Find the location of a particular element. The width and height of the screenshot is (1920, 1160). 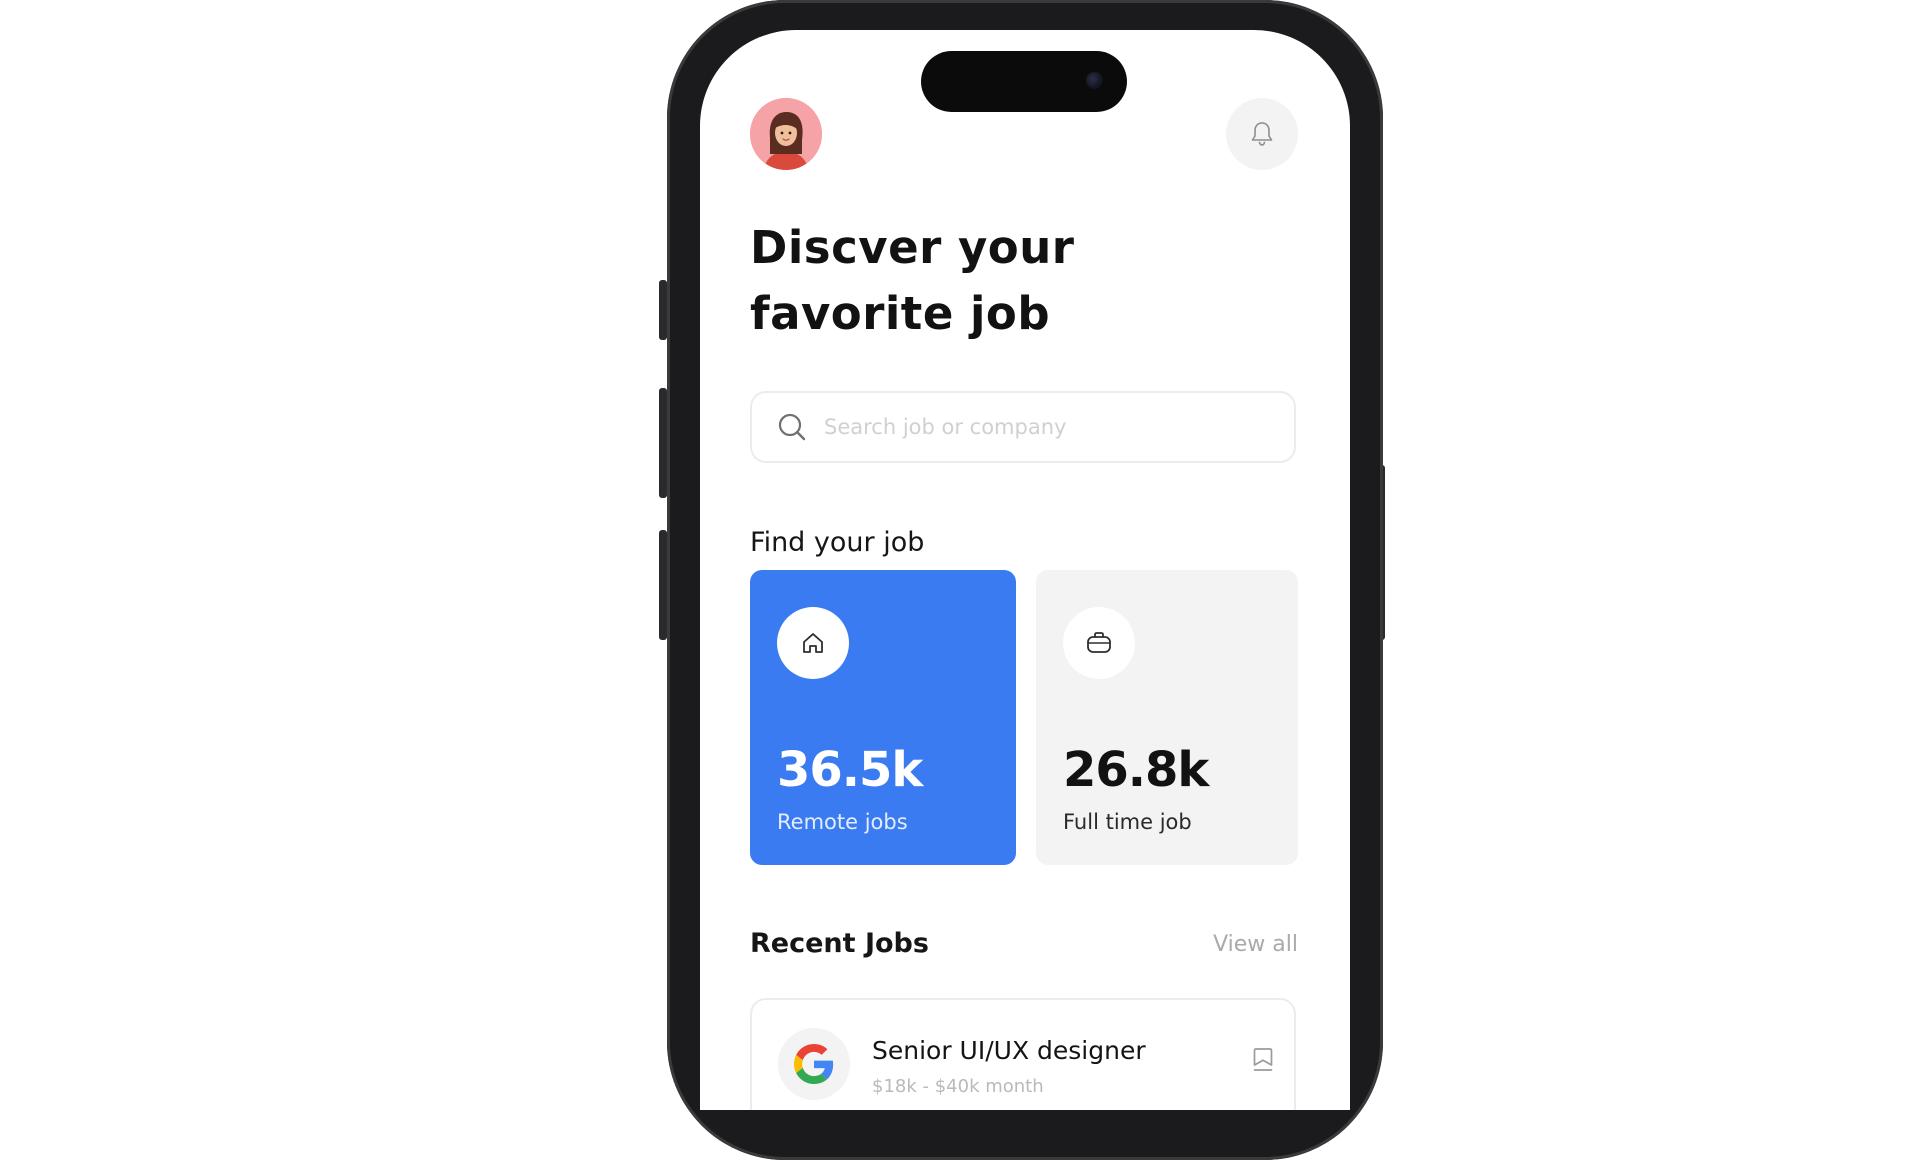

front-camera-icon is located at coordinates (1094, 80).